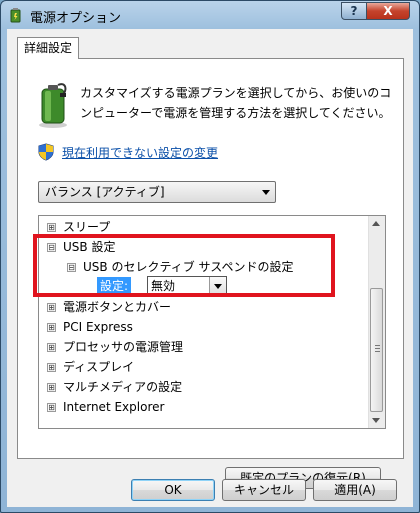 The height and width of the screenshot is (513, 420). Describe the element at coordinates (388, 11) in the screenshot. I see `close-button: X` at that location.